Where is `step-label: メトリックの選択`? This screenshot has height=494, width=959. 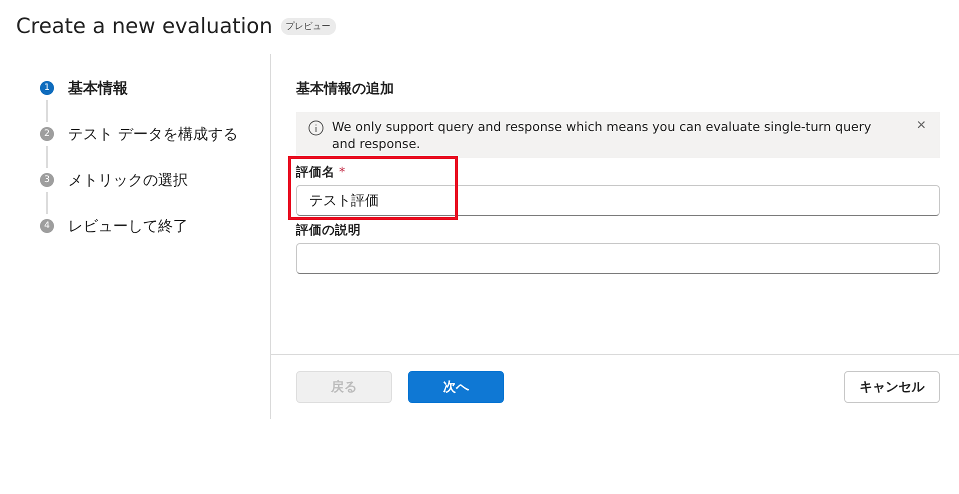 step-label: メトリックの選択 is located at coordinates (128, 180).